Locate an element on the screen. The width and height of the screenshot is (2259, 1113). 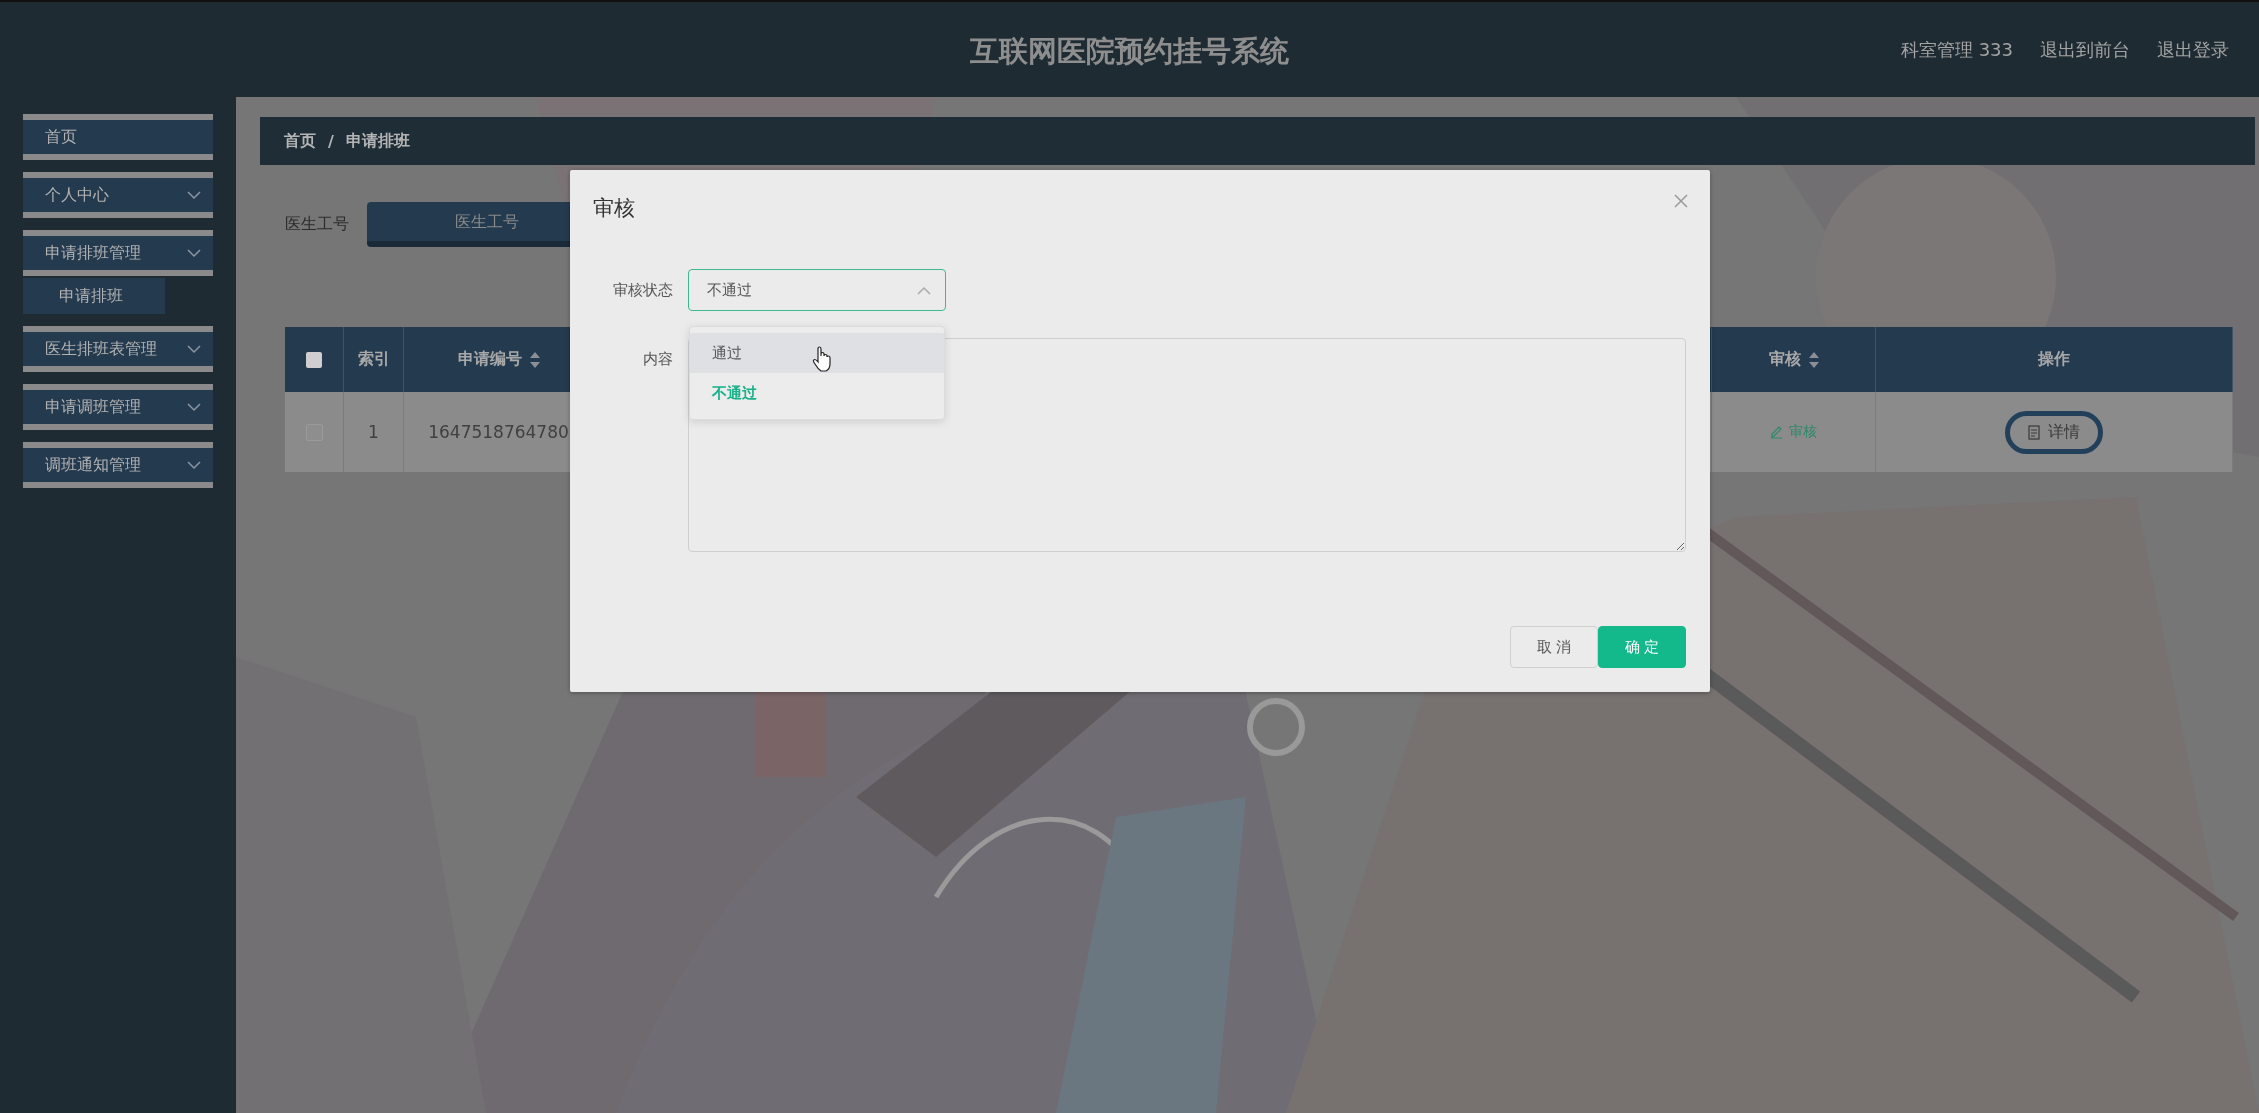
hand-cursor-icon is located at coordinates (822, 359).